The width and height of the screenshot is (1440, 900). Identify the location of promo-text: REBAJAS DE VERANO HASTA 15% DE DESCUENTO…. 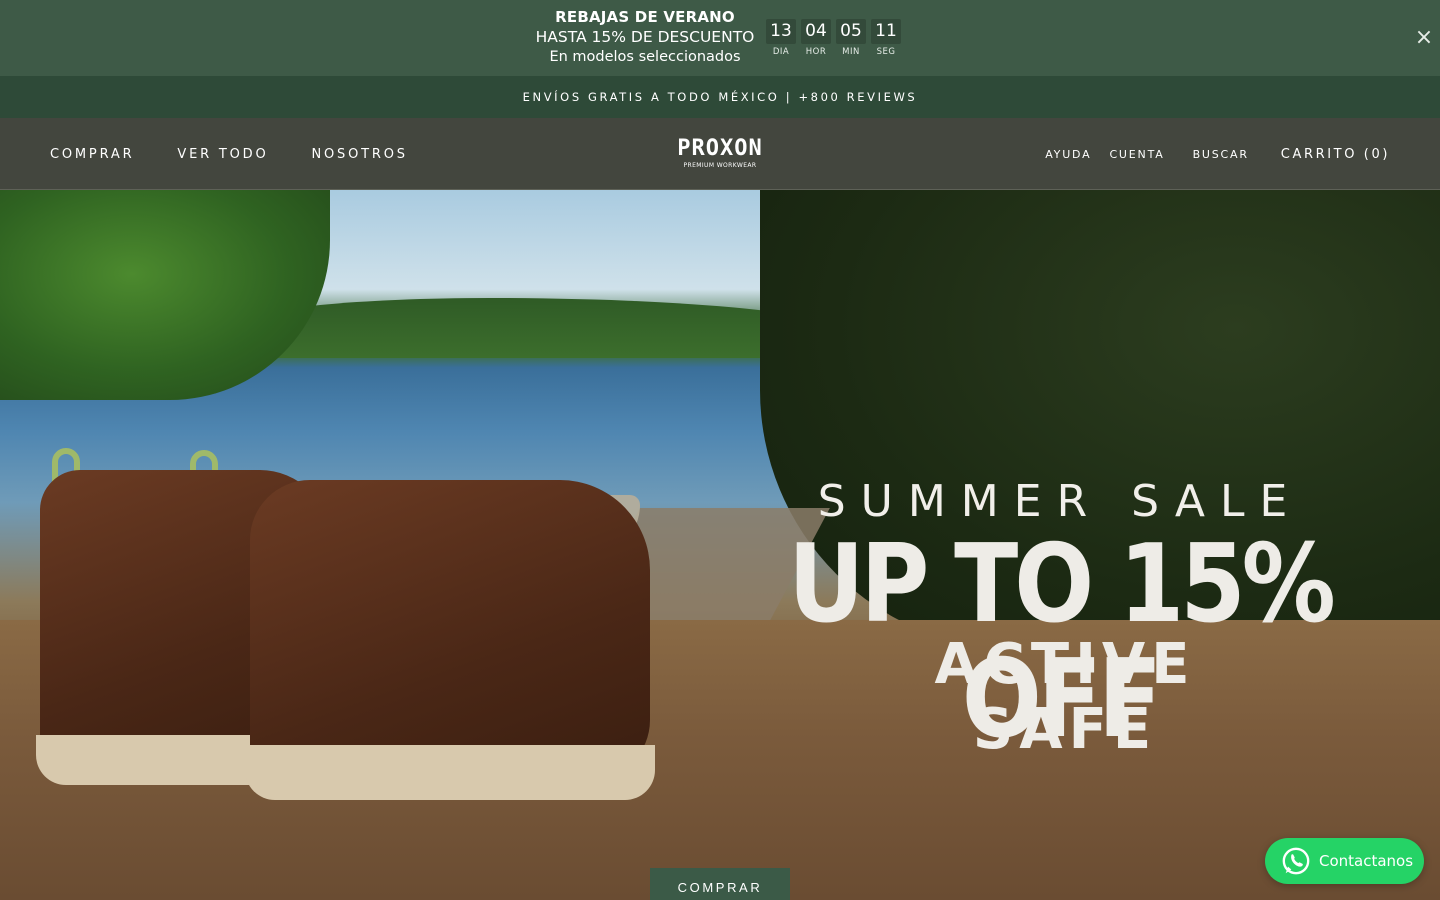
(645, 37).